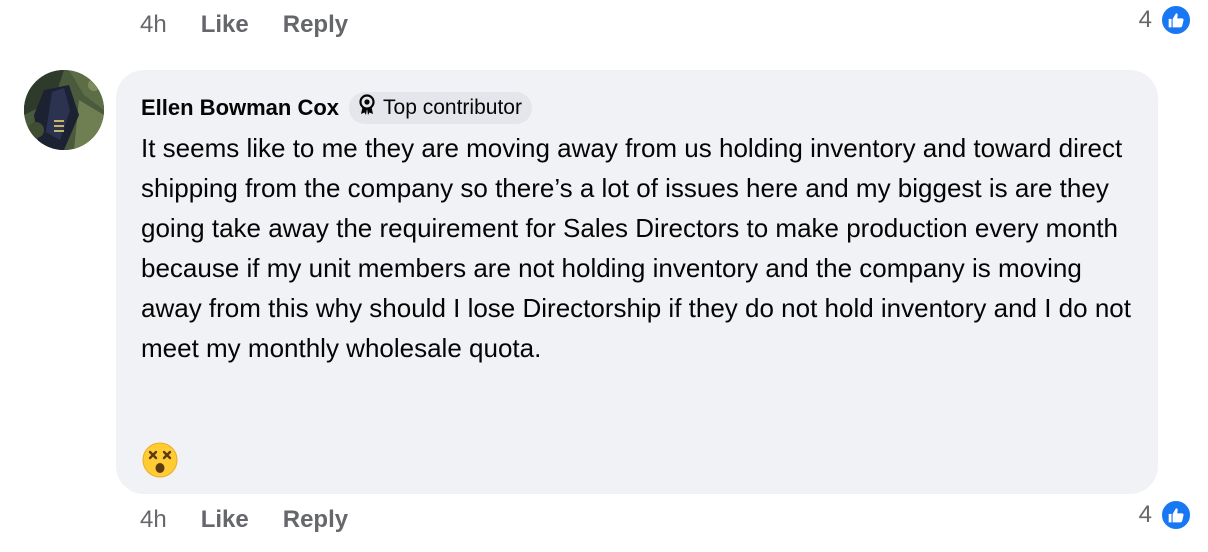  I want to click on author-avatar, so click(64, 110).